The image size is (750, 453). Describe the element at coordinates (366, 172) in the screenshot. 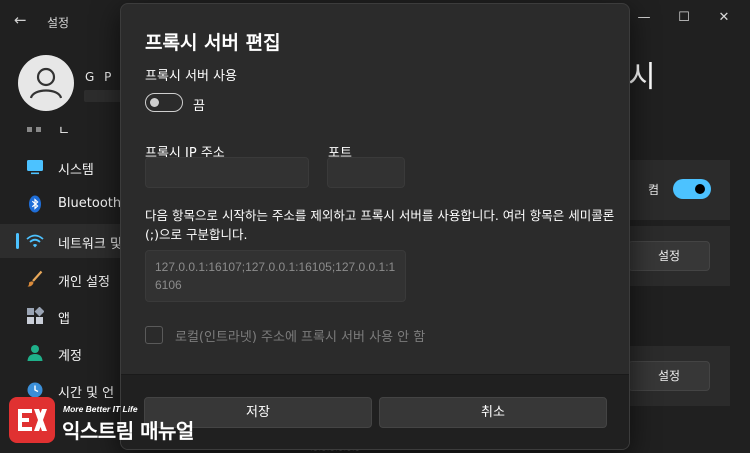

I see `port-input` at that location.